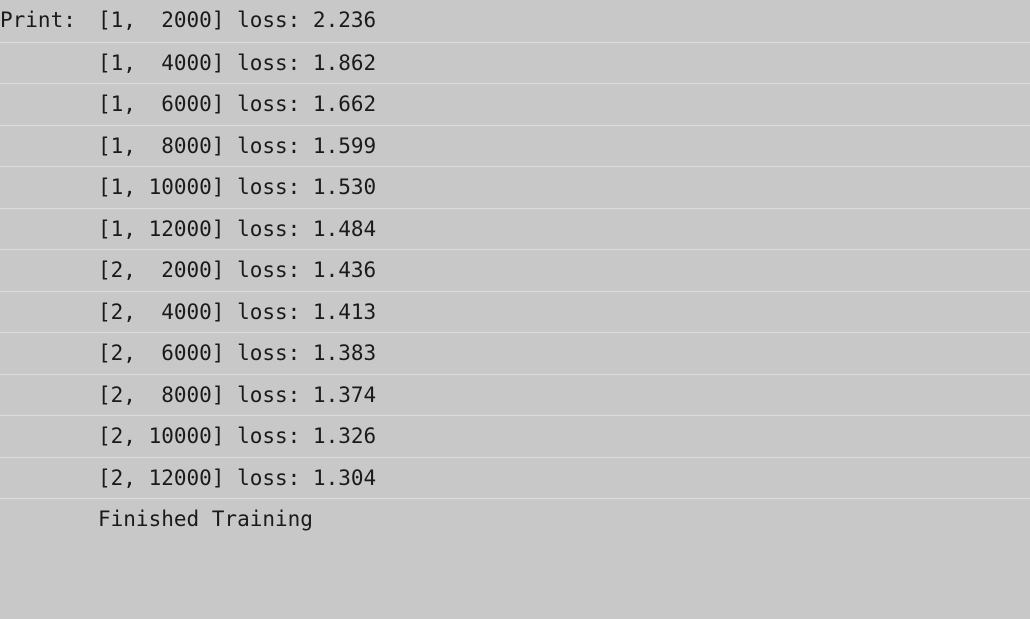  I want to click on output-line: [1, 12000] loss: 1.484, so click(515, 228).